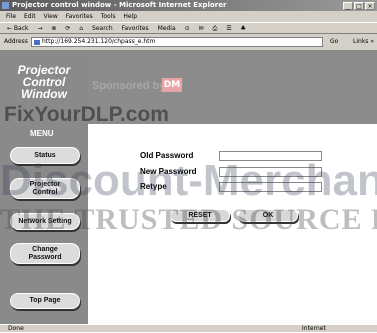 This screenshot has height=333, width=377. Describe the element at coordinates (11, 16) in the screenshot. I see `menu-file: File` at that location.